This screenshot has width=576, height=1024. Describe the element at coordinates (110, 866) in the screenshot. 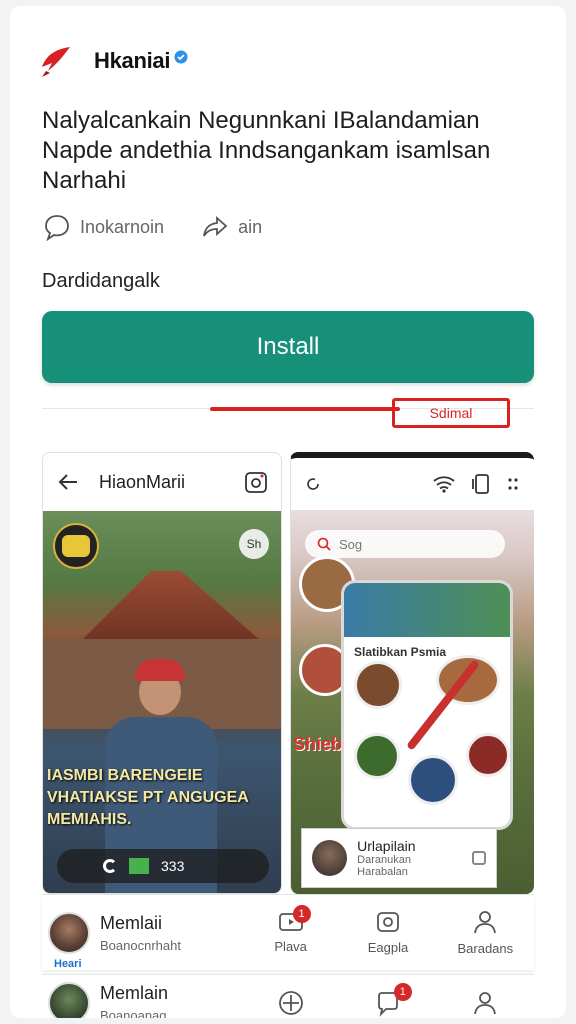

I see `loading-icon` at that location.